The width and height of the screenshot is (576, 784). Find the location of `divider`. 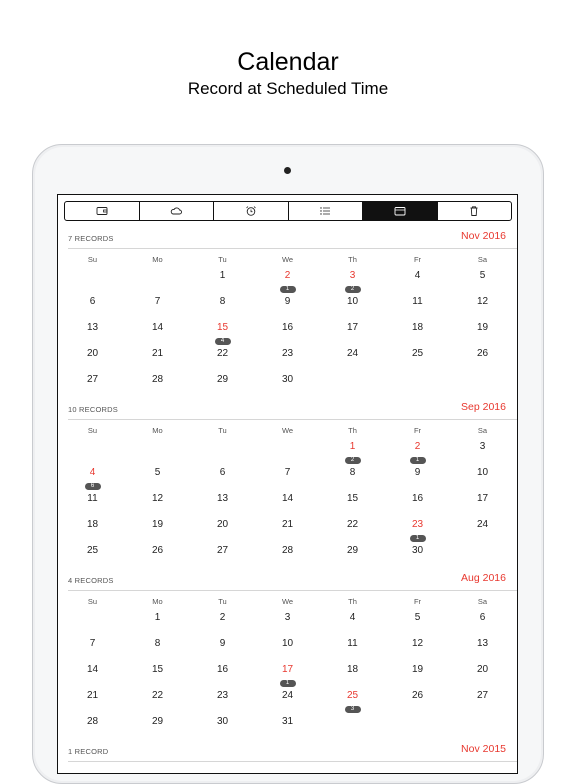

divider is located at coordinates (292, 761).